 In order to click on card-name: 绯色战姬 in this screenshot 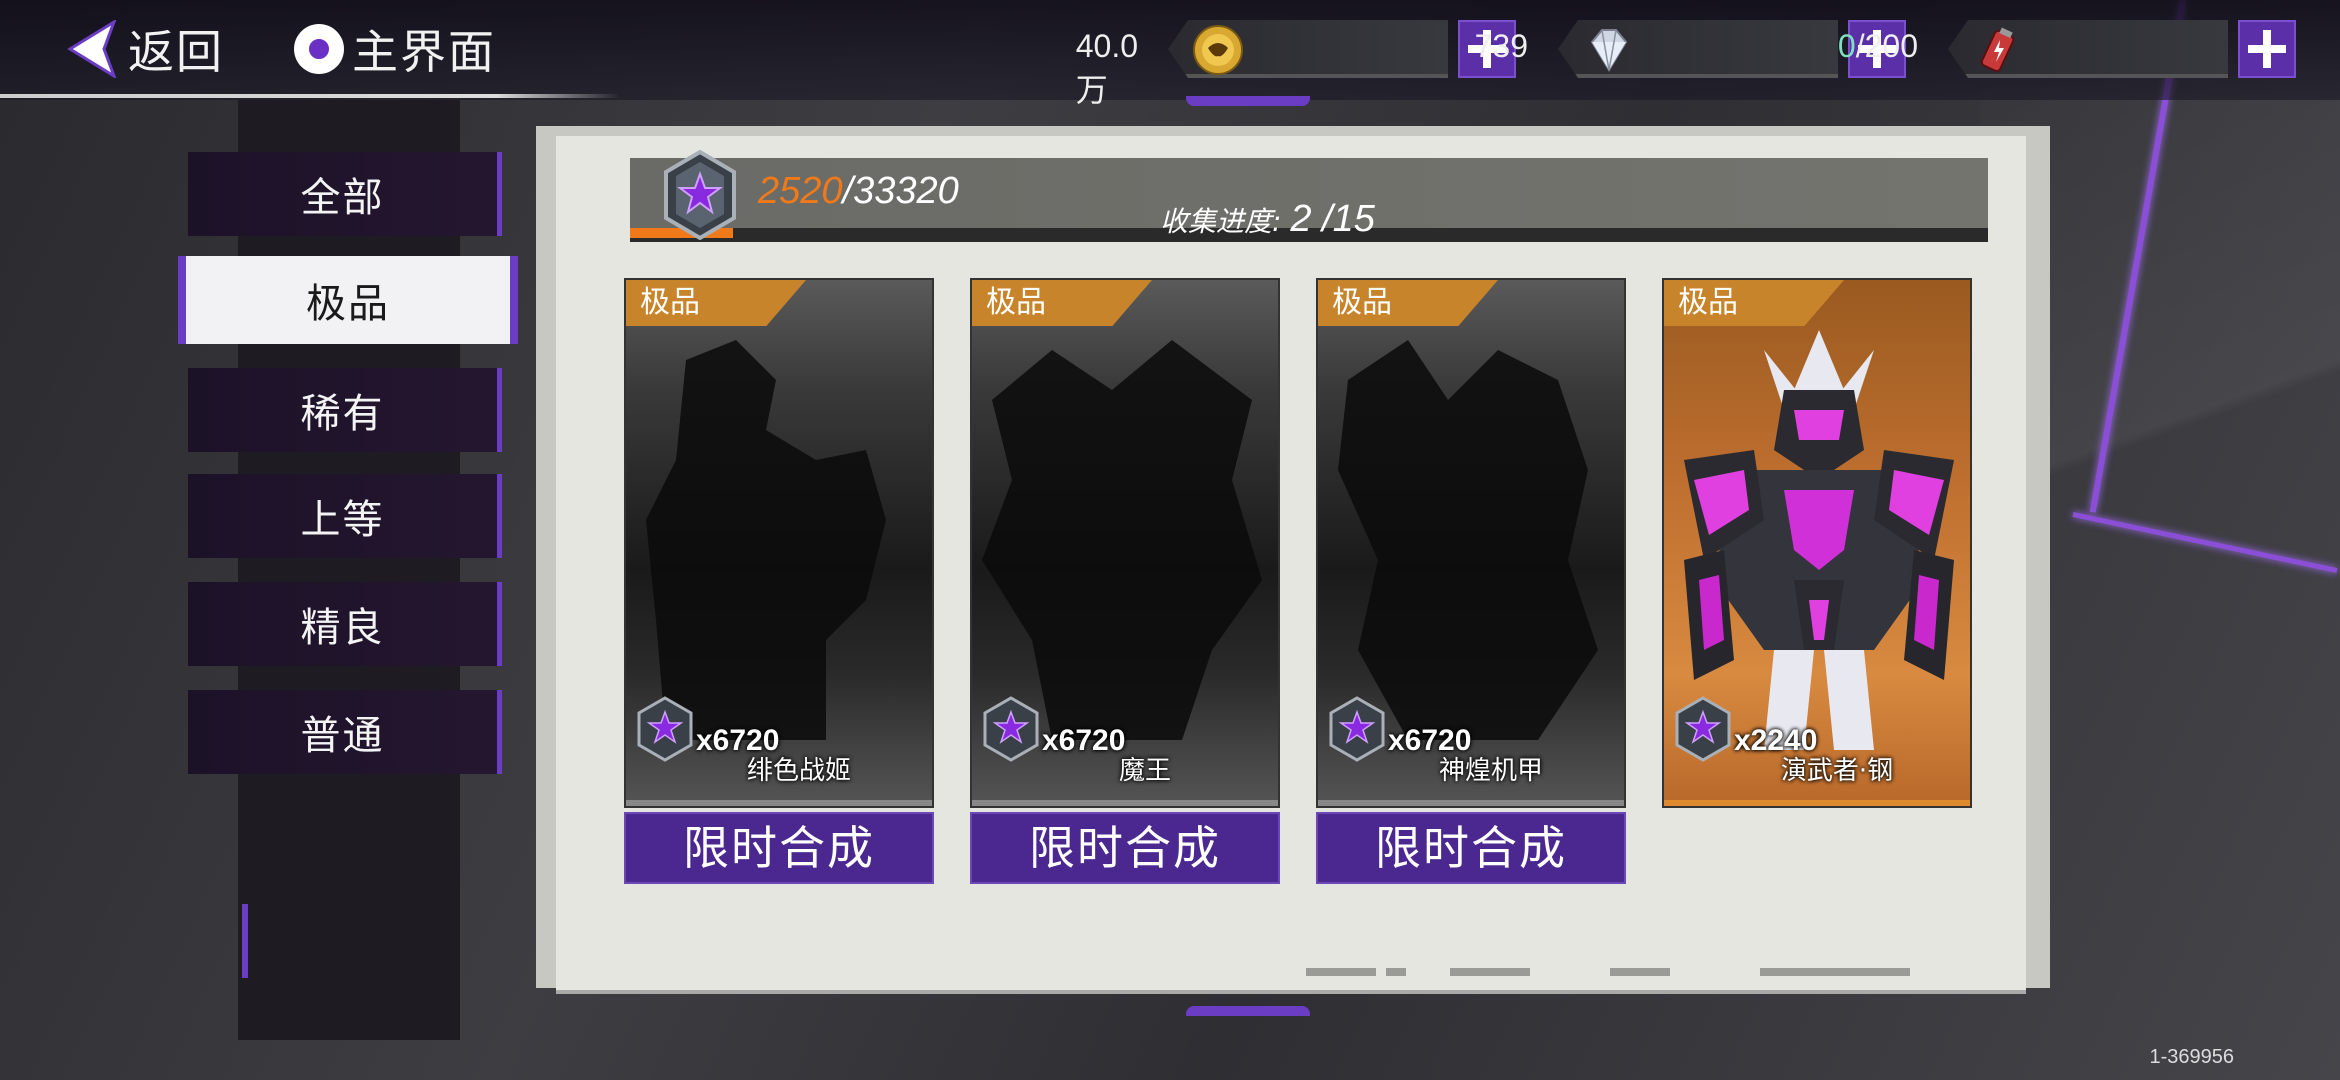, I will do `click(798, 771)`.